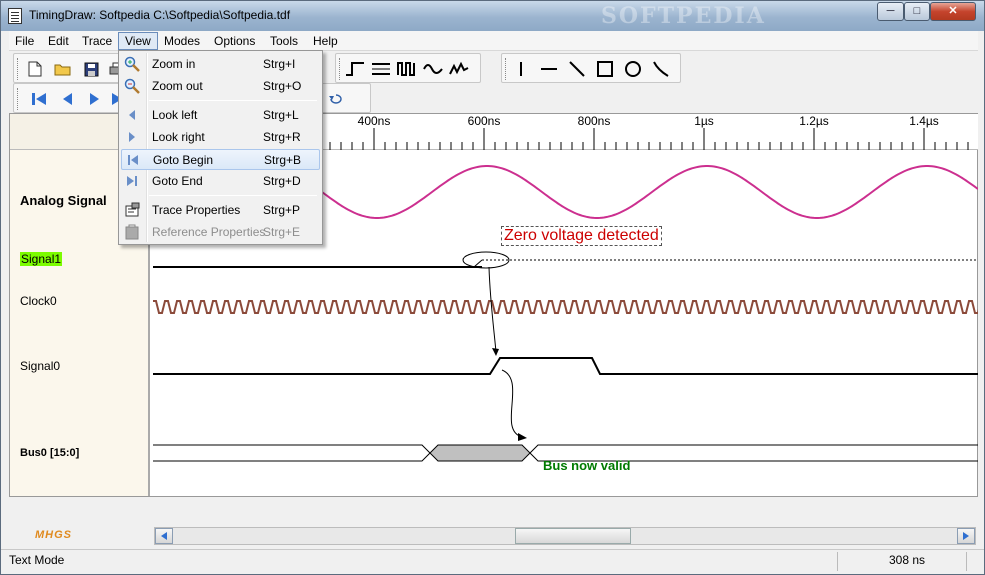  What do you see at coordinates (234, 41) in the screenshot?
I see `menu-options: Options` at bounding box center [234, 41].